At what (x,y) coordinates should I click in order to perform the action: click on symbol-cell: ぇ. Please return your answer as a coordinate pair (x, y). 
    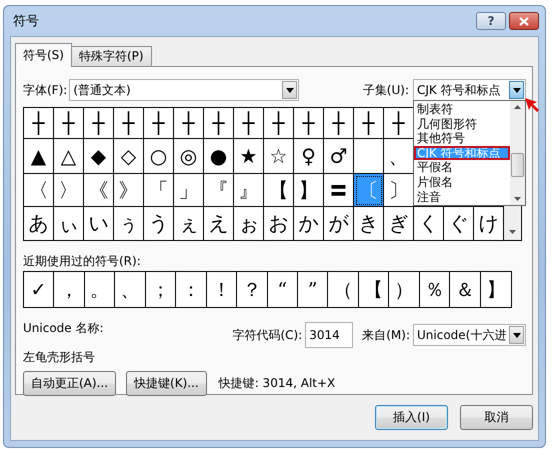
    Looking at the image, I should click on (189, 223).